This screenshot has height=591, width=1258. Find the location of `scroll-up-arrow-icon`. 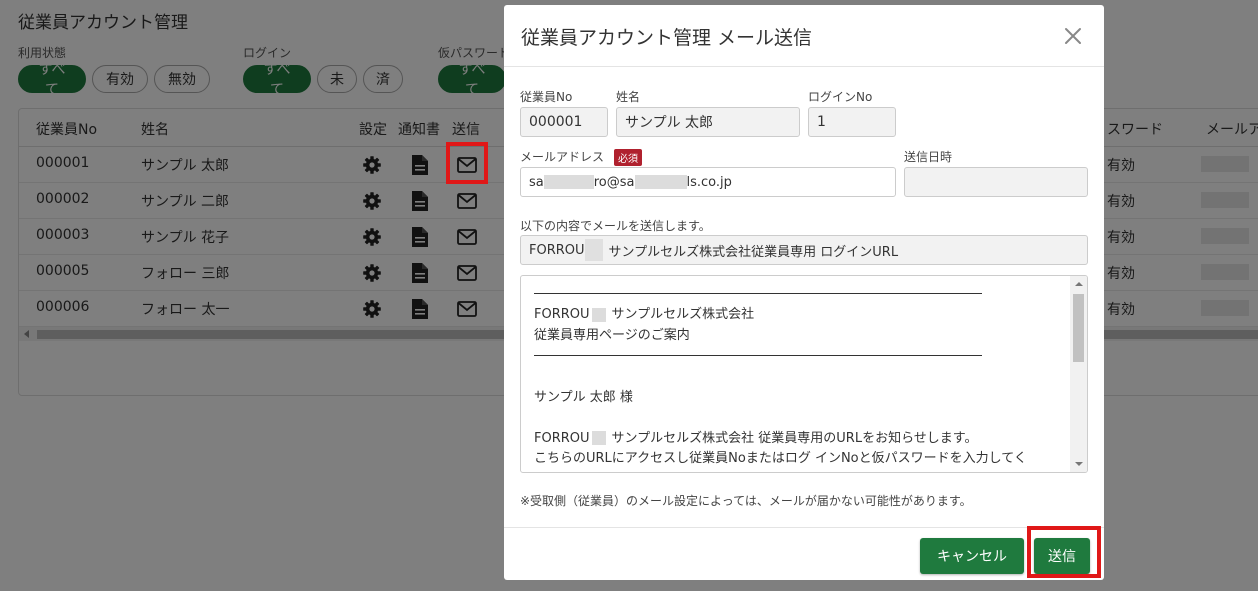

scroll-up-arrow-icon is located at coordinates (1079, 284).